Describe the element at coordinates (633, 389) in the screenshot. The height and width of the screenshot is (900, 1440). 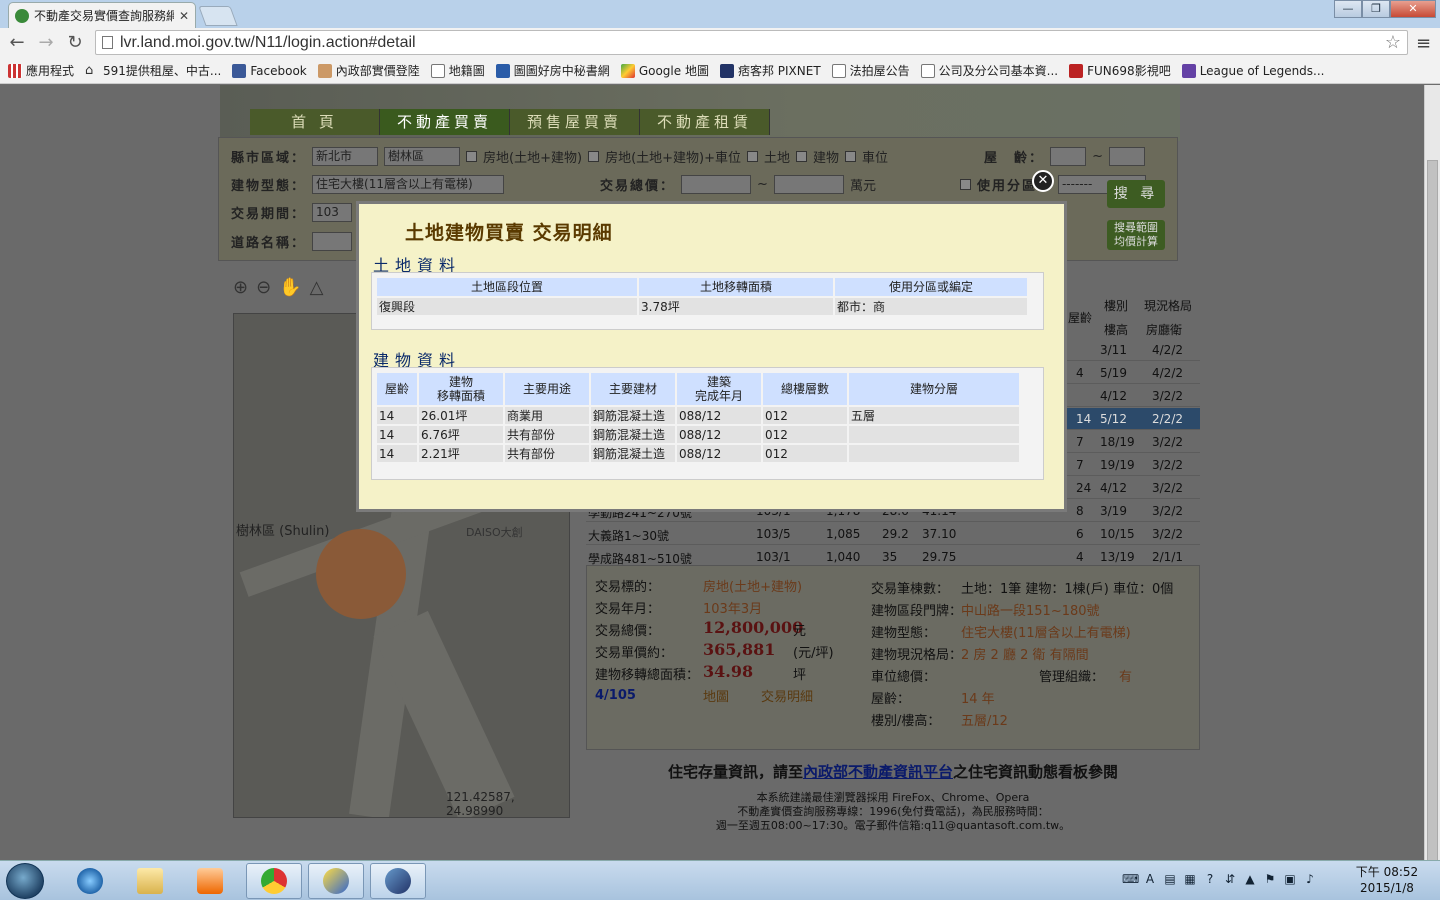
I see `bld-col-material: 主要建材` at that location.